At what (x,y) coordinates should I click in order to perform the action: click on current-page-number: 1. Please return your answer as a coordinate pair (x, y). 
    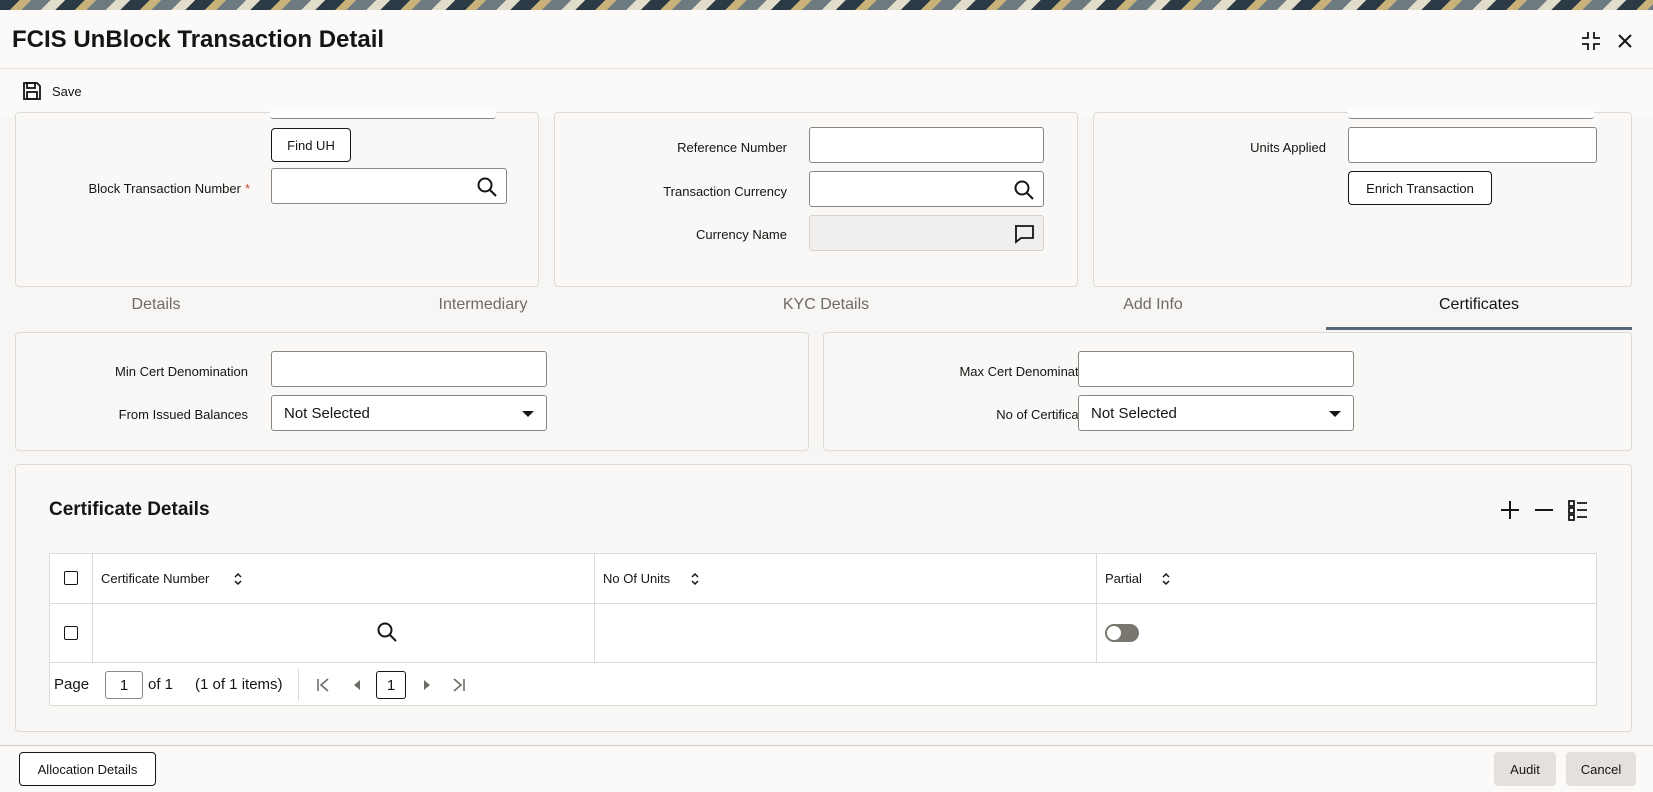
    Looking at the image, I should click on (391, 685).